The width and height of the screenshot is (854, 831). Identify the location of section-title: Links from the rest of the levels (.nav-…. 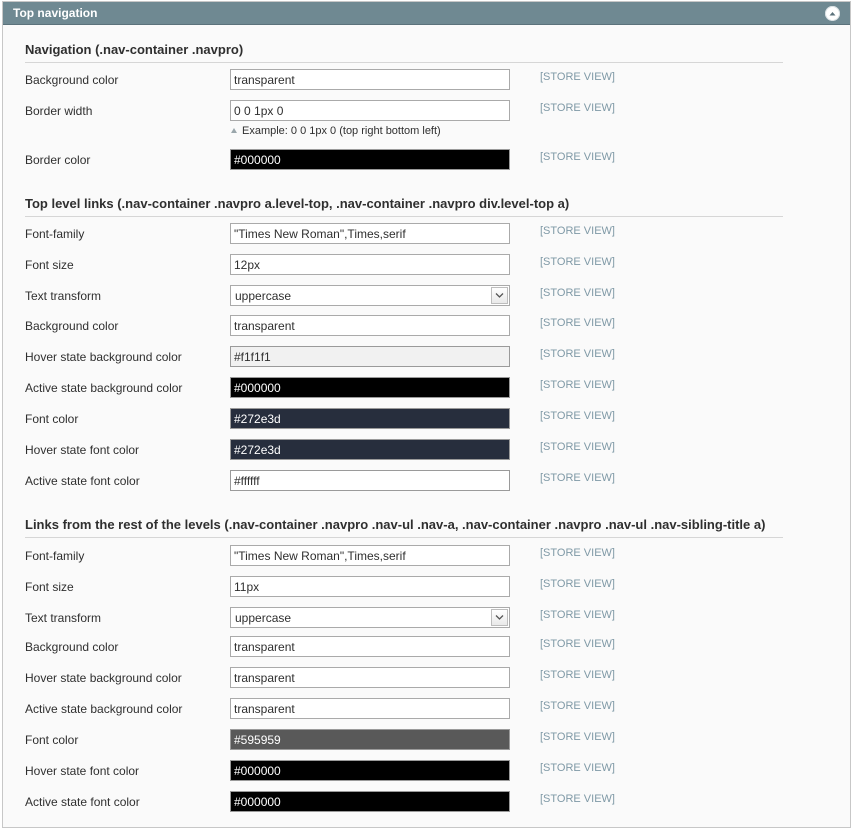
(404, 527).